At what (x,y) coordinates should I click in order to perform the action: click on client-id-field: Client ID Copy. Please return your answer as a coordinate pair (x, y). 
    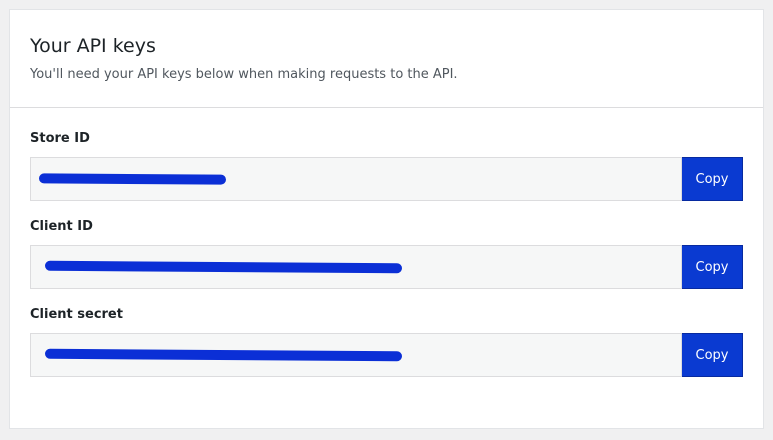
    Looking at the image, I should click on (386, 253).